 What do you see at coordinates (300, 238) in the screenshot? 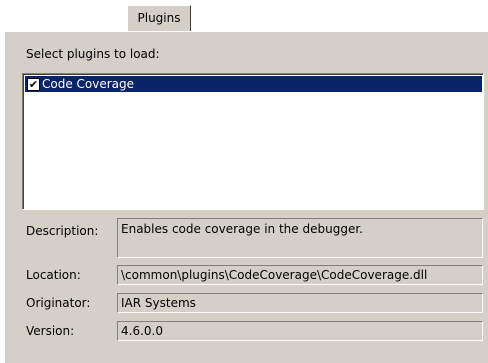
I see `description-field: Enables code coverage in the debugger.` at bounding box center [300, 238].